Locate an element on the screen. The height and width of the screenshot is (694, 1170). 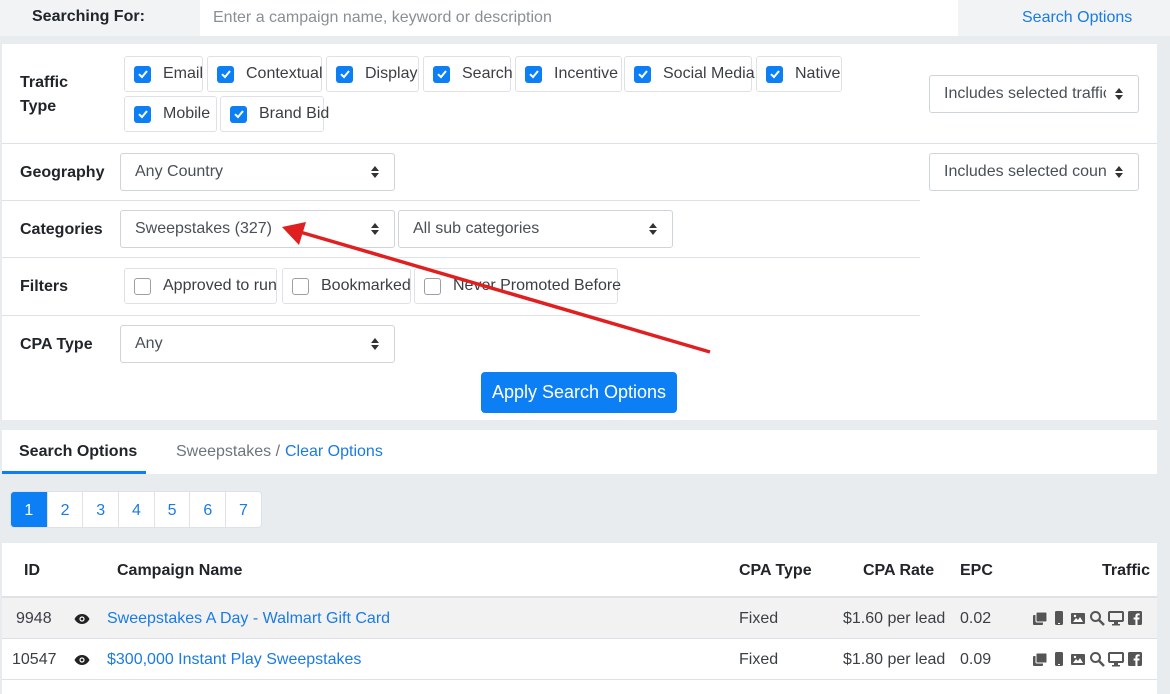
filters-label: Filters is located at coordinates (44, 286).